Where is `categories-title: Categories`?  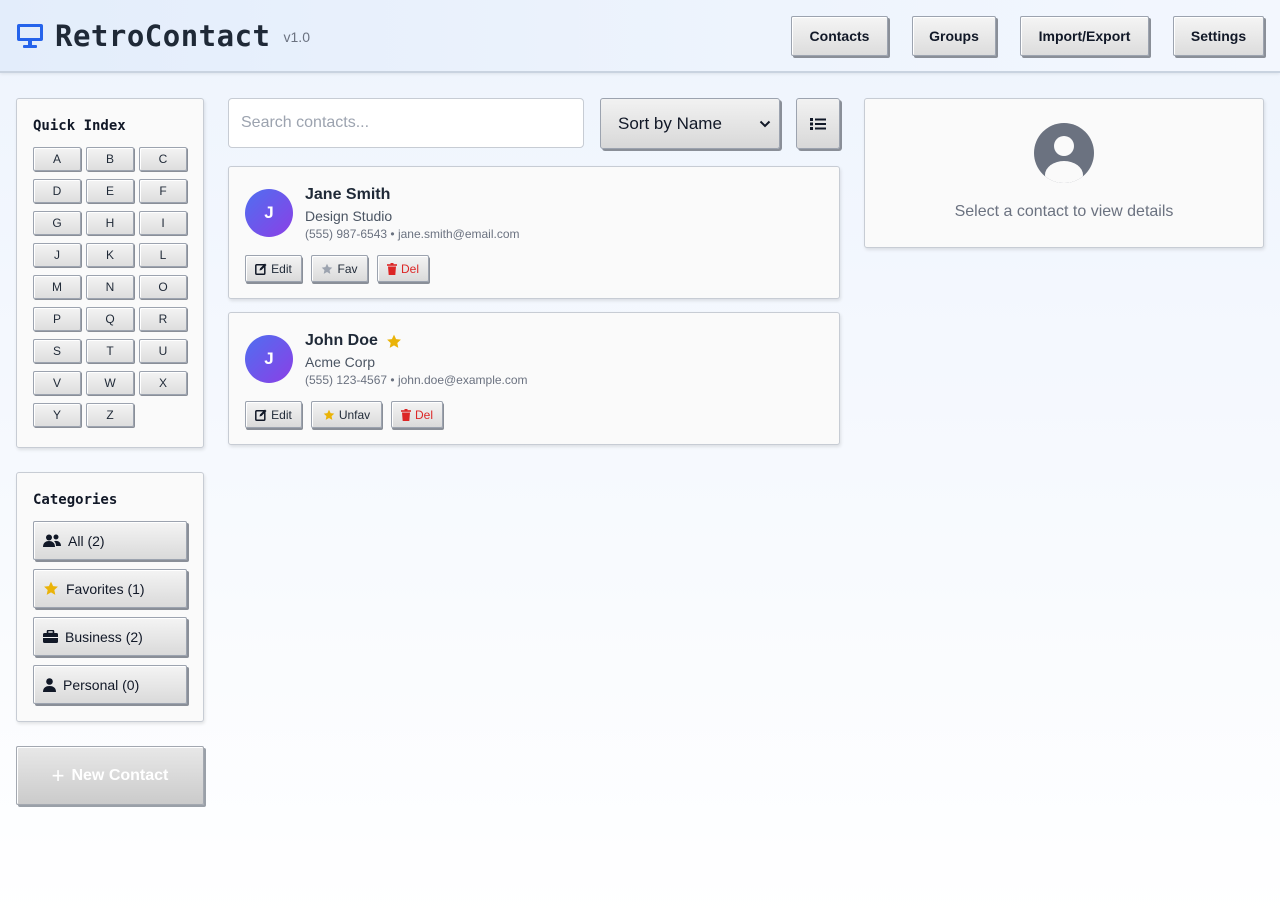 categories-title: Categories is located at coordinates (75, 500).